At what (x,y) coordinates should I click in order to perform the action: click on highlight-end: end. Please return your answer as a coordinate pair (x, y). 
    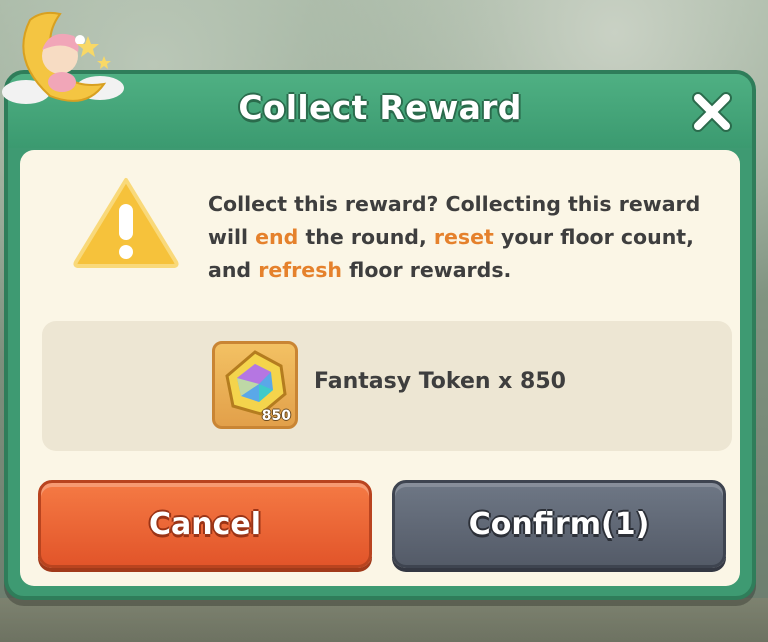
    Looking at the image, I should click on (277, 237).